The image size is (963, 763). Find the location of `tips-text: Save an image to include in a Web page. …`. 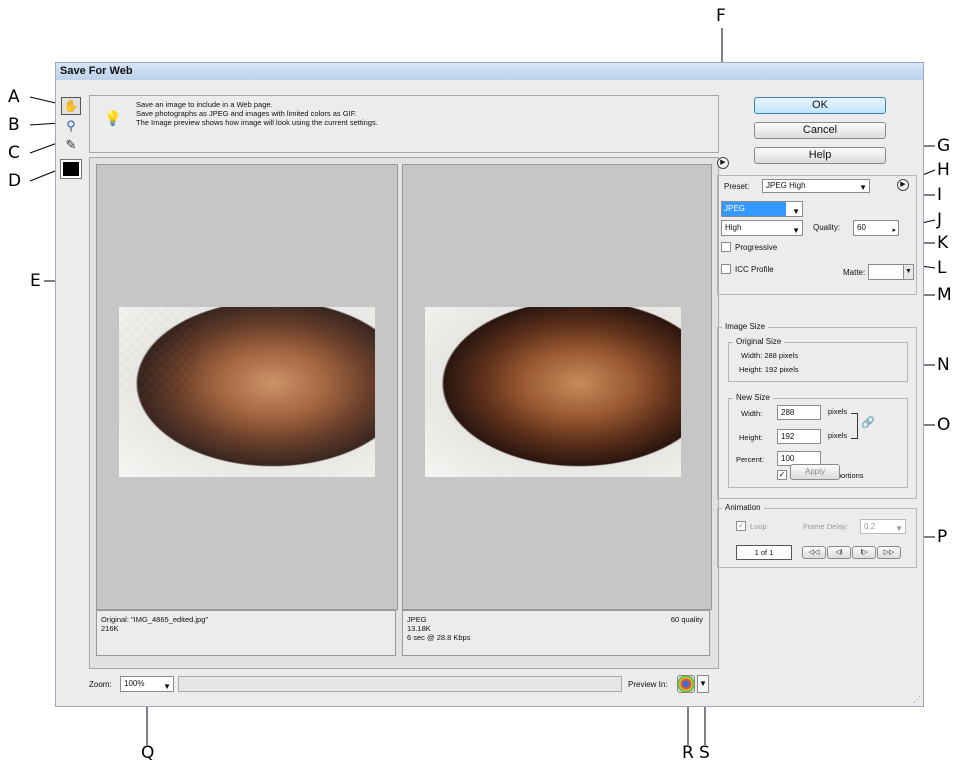

tips-text: Save an image to include in a Web page. … is located at coordinates (257, 113).